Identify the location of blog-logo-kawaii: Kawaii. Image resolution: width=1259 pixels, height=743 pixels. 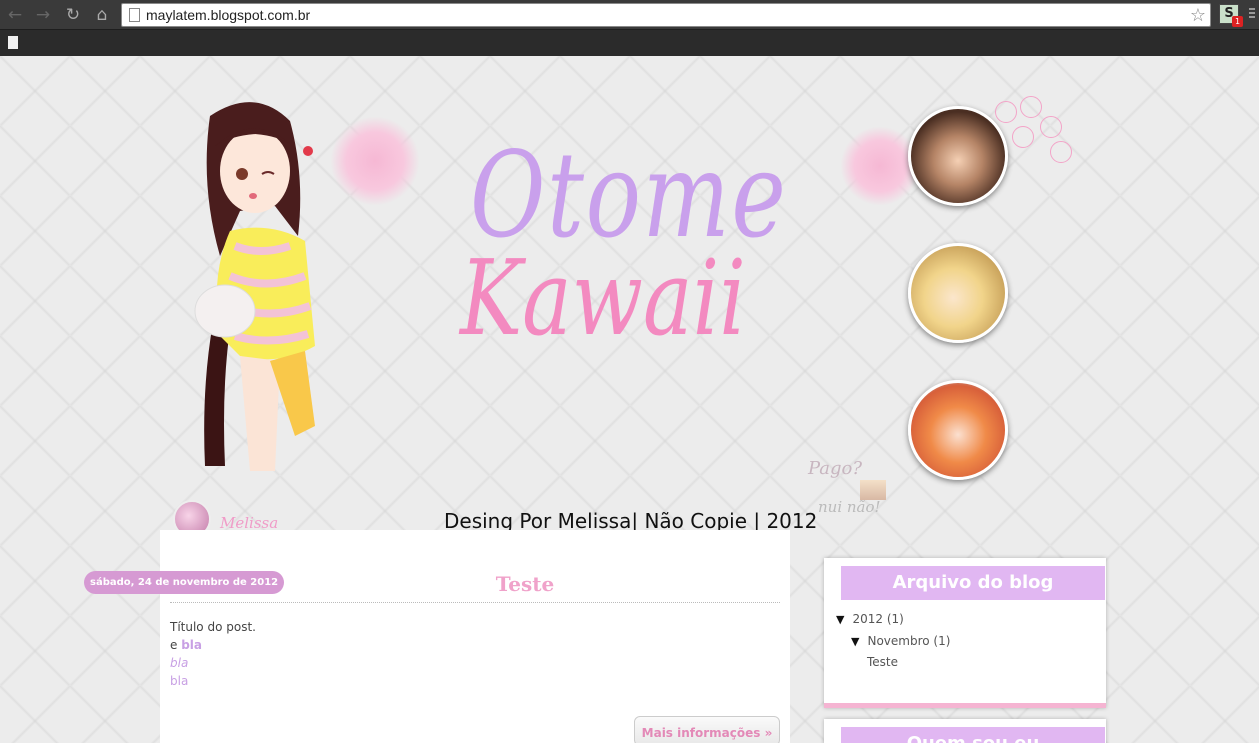
(603, 298).